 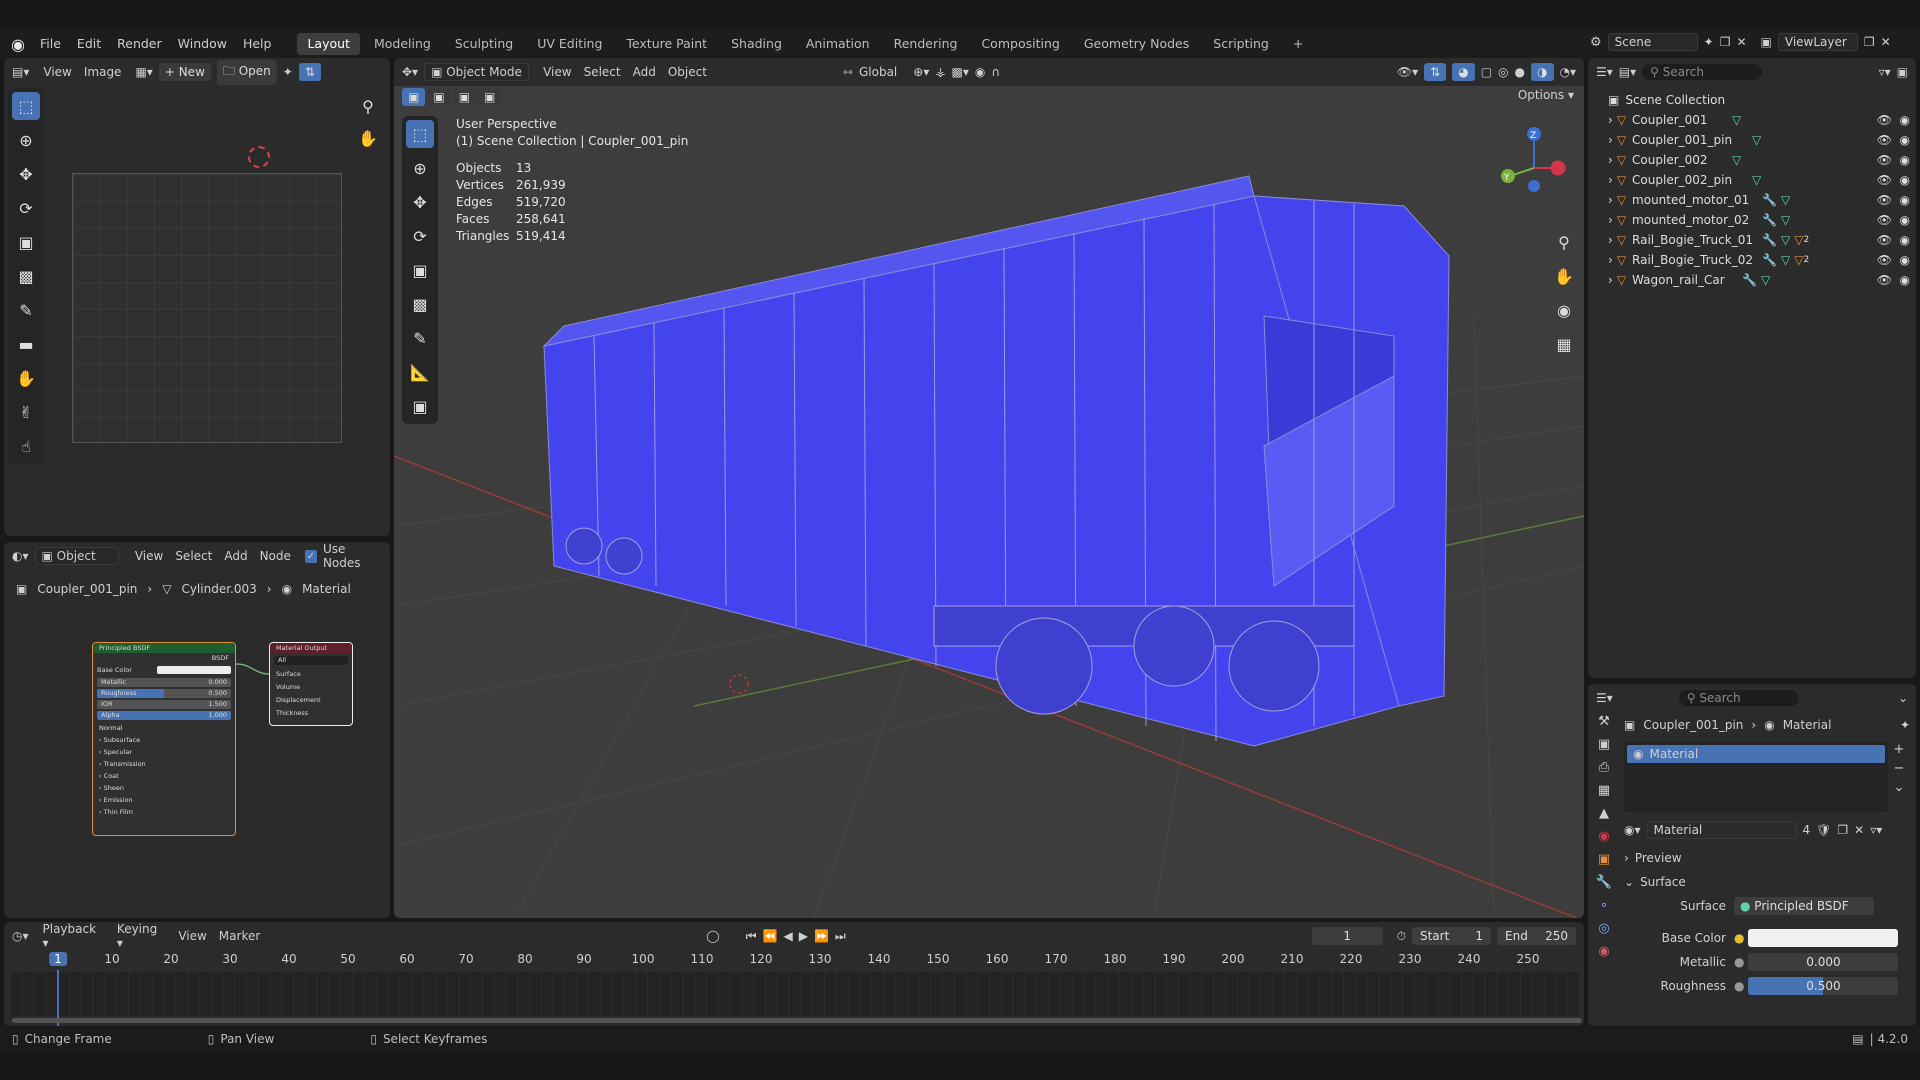 I want to click on mode-dropdown: ▣ Object Mode, so click(x=477, y=72).